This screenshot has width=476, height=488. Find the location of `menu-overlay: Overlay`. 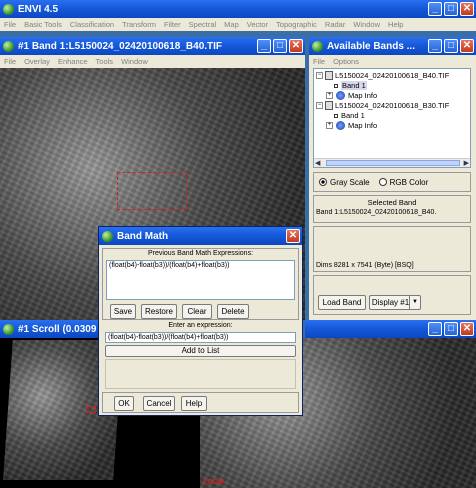

menu-overlay: Overlay is located at coordinates (37, 61).